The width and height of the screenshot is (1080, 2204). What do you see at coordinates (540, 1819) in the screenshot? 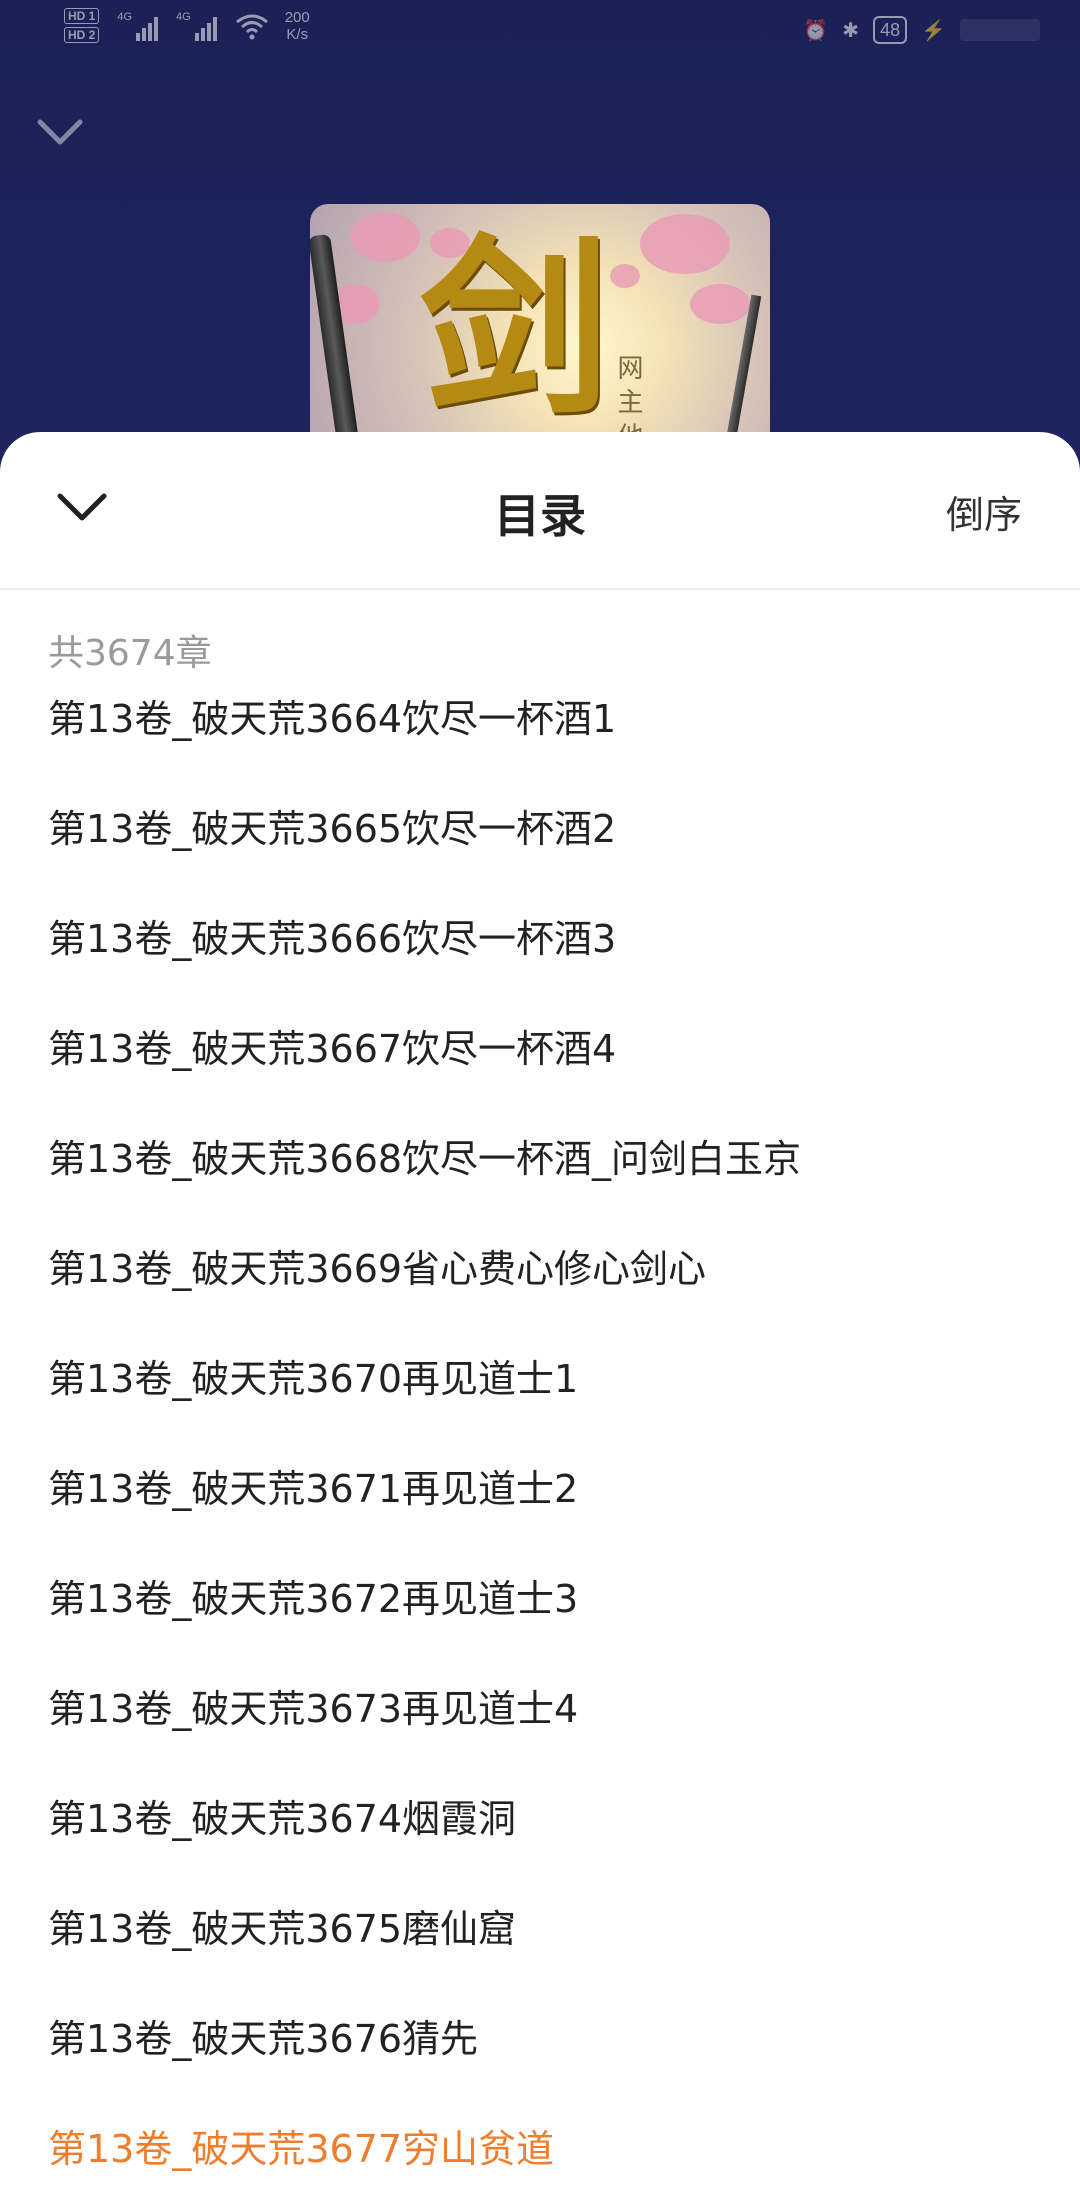
I see `chapter-item: 第13卷_破天荒3674烟霞洞` at bounding box center [540, 1819].